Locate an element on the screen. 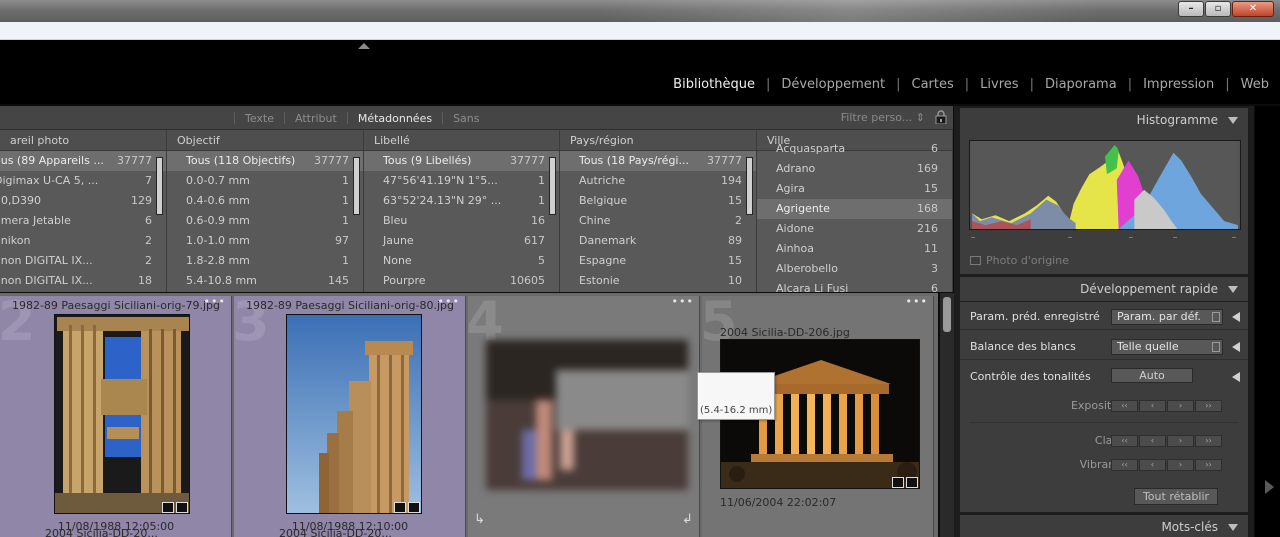  list-item: Espagne 15 is located at coordinates (658, 261).